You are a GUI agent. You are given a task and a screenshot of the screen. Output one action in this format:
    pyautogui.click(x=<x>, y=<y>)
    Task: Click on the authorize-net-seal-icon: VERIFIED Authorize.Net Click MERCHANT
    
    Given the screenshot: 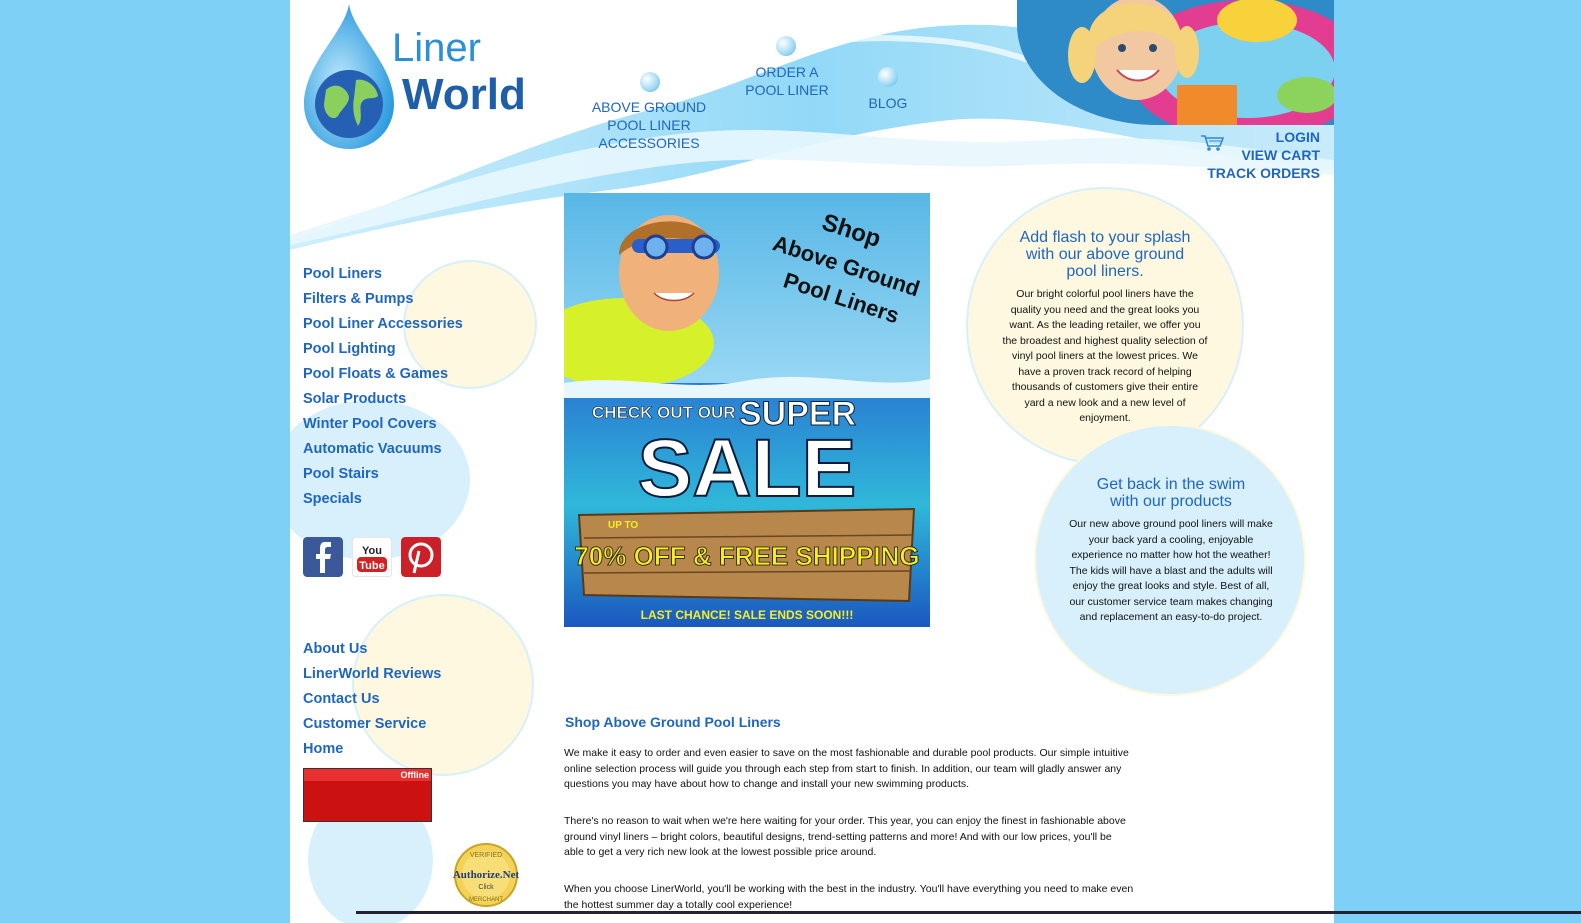 What is the action you would take?
    pyautogui.click(x=486, y=875)
    